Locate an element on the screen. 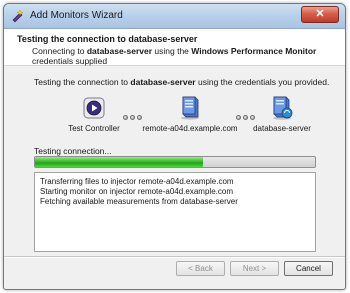 This screenshot has height=293, width=350. node-test-controller: Test Controller is located at coordinates (94, 114).